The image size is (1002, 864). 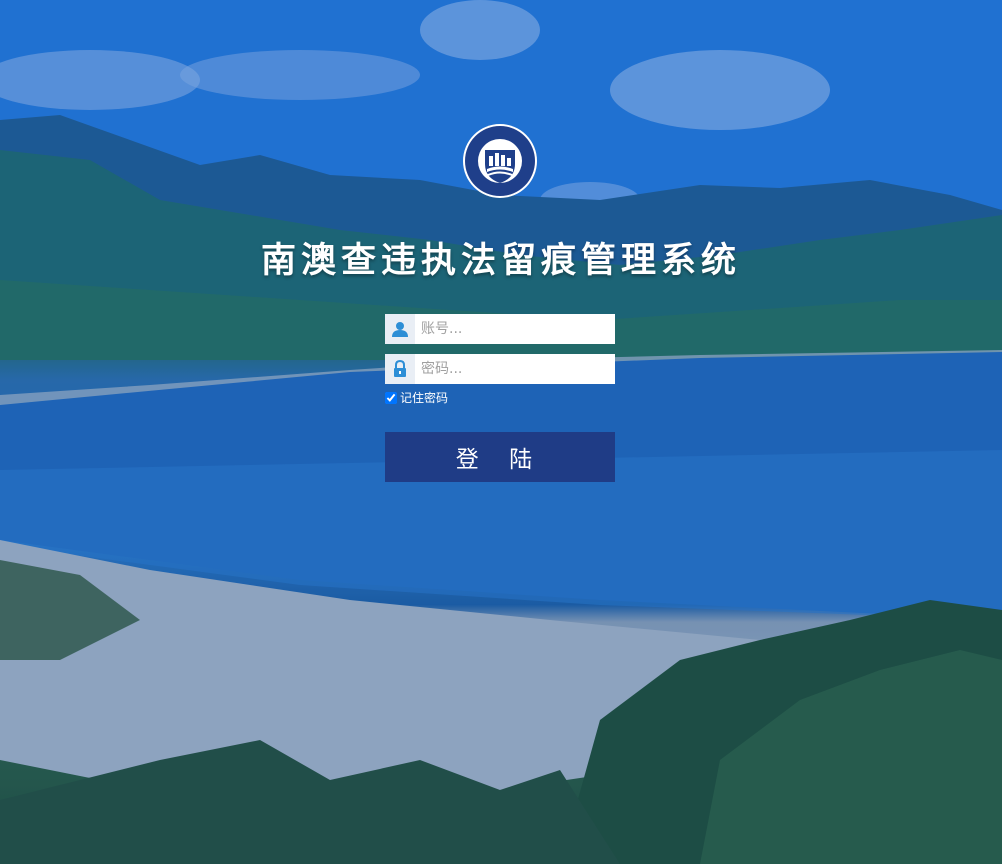 I want to click on account-field, so click(x=500, y=329).